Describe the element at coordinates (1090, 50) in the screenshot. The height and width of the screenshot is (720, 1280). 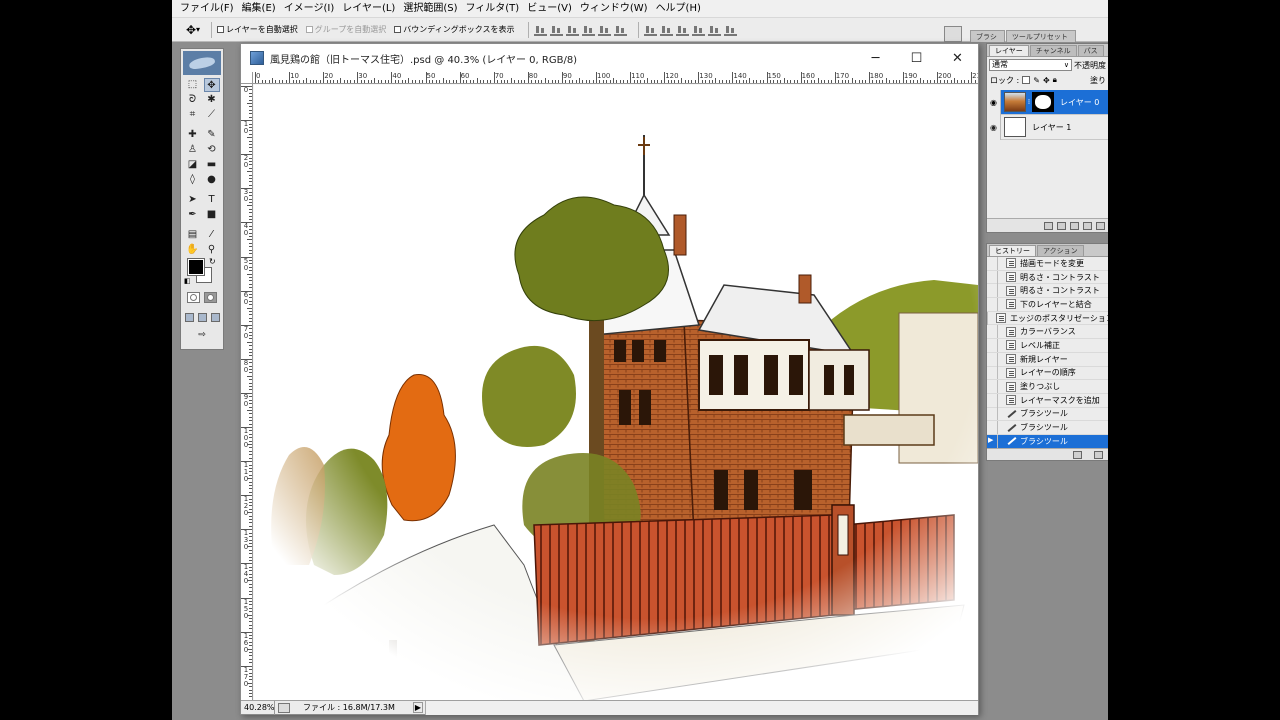
I see `tab-paths: パス` at that location.